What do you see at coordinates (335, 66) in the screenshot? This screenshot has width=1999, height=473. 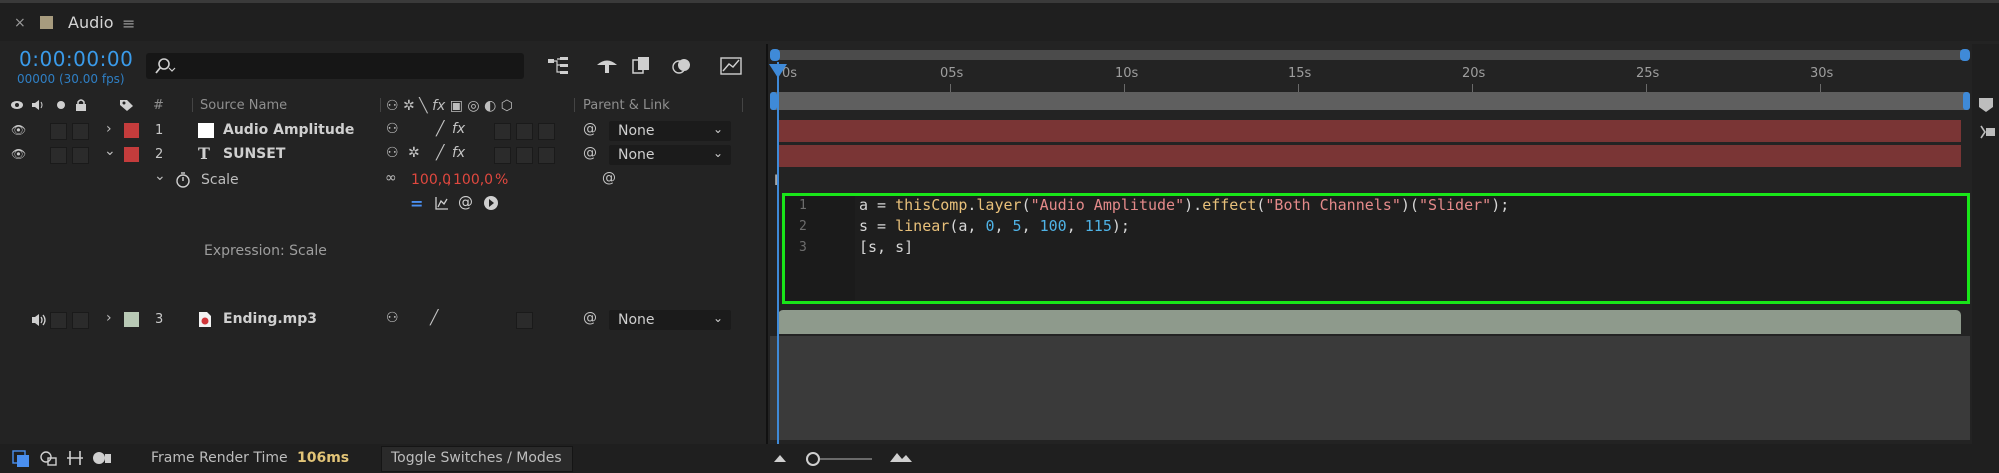 I see `search-input` at bounding box center [335, 66].